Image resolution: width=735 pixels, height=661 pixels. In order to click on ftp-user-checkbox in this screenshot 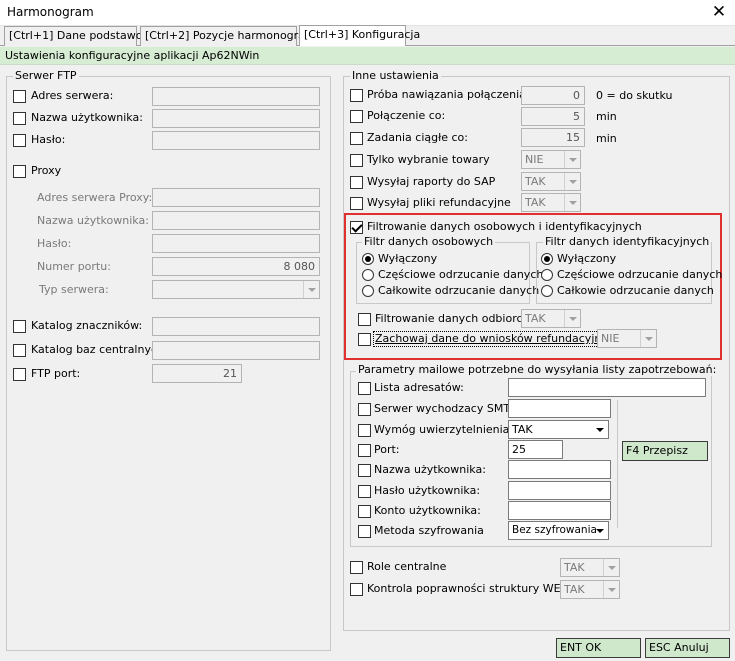, I will do `click(19, 118)`.